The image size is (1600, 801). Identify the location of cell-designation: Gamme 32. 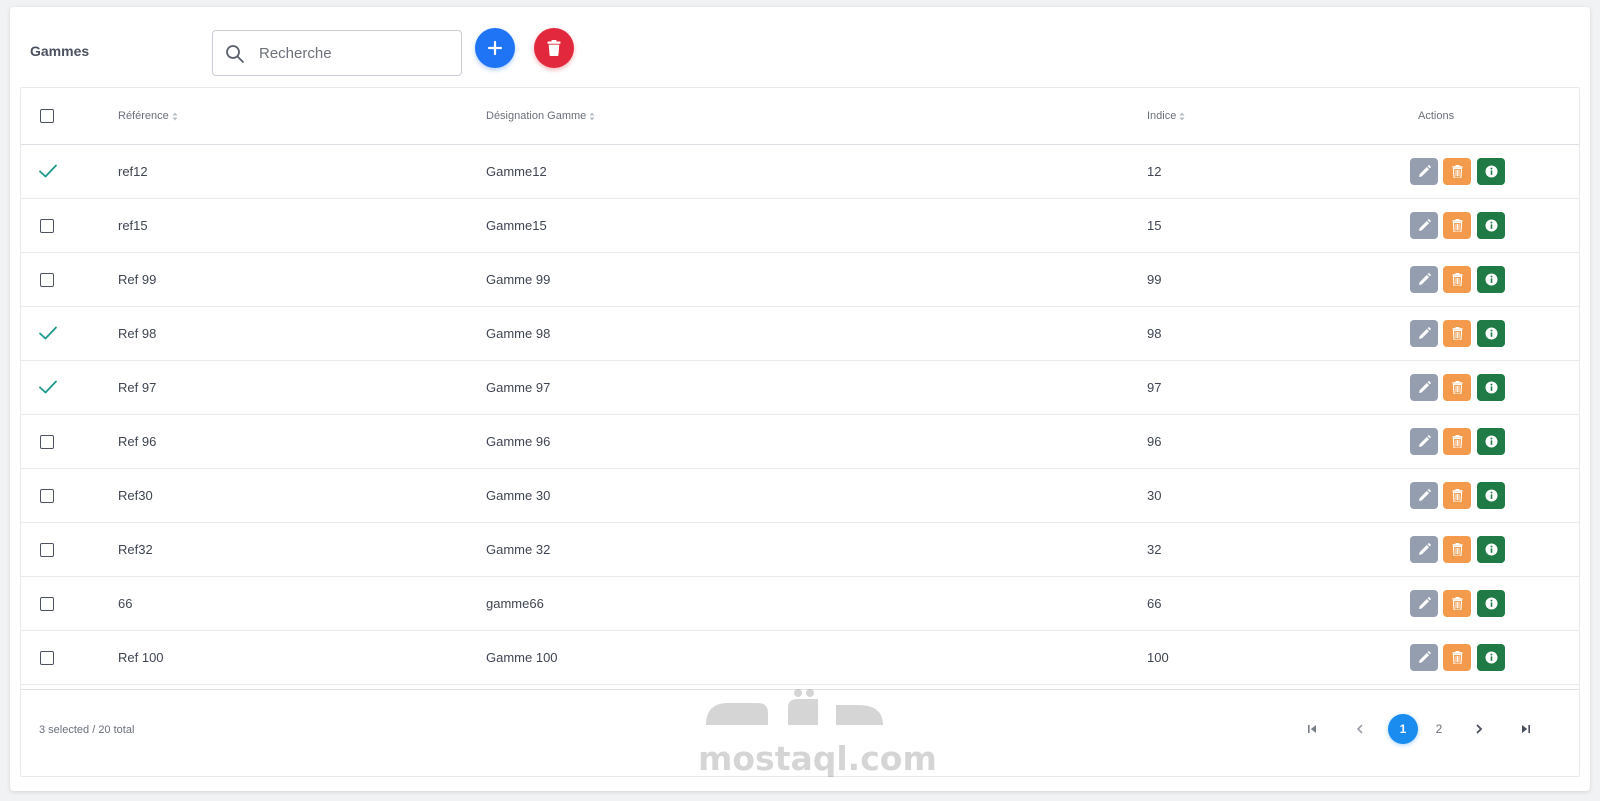
(518, 549).